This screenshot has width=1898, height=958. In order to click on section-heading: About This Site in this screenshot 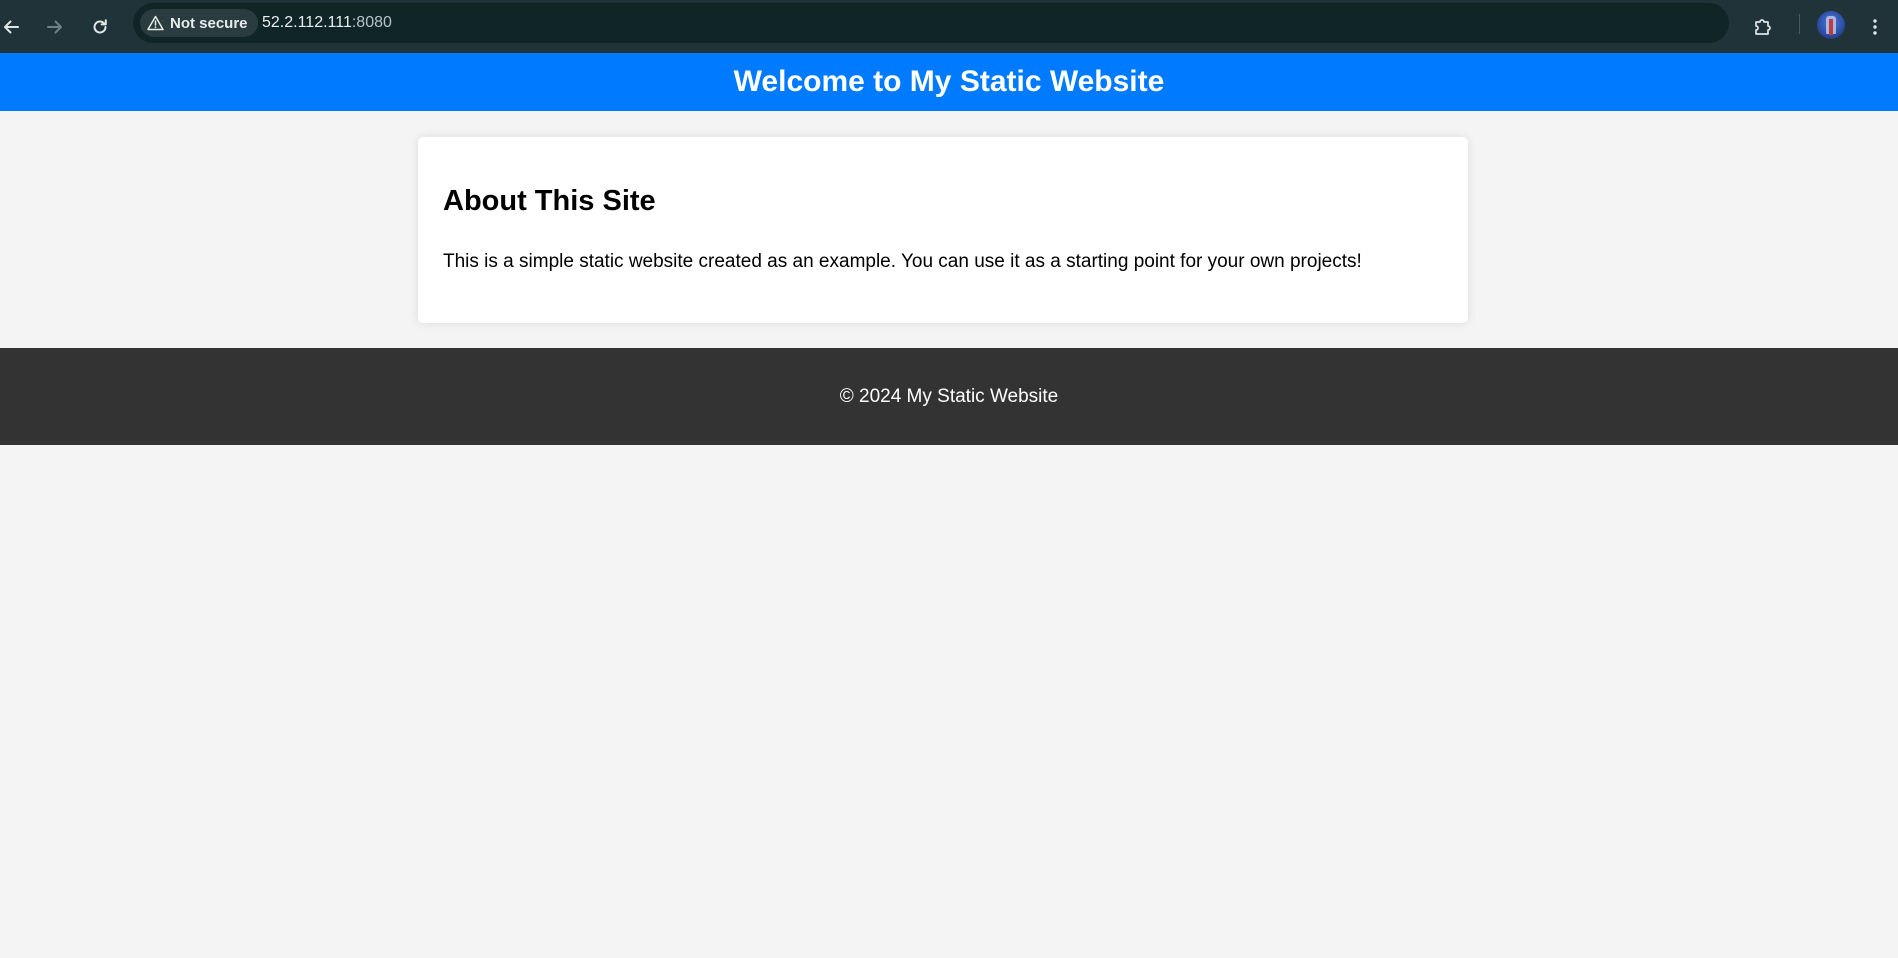, I will do `click(549, 201)`.